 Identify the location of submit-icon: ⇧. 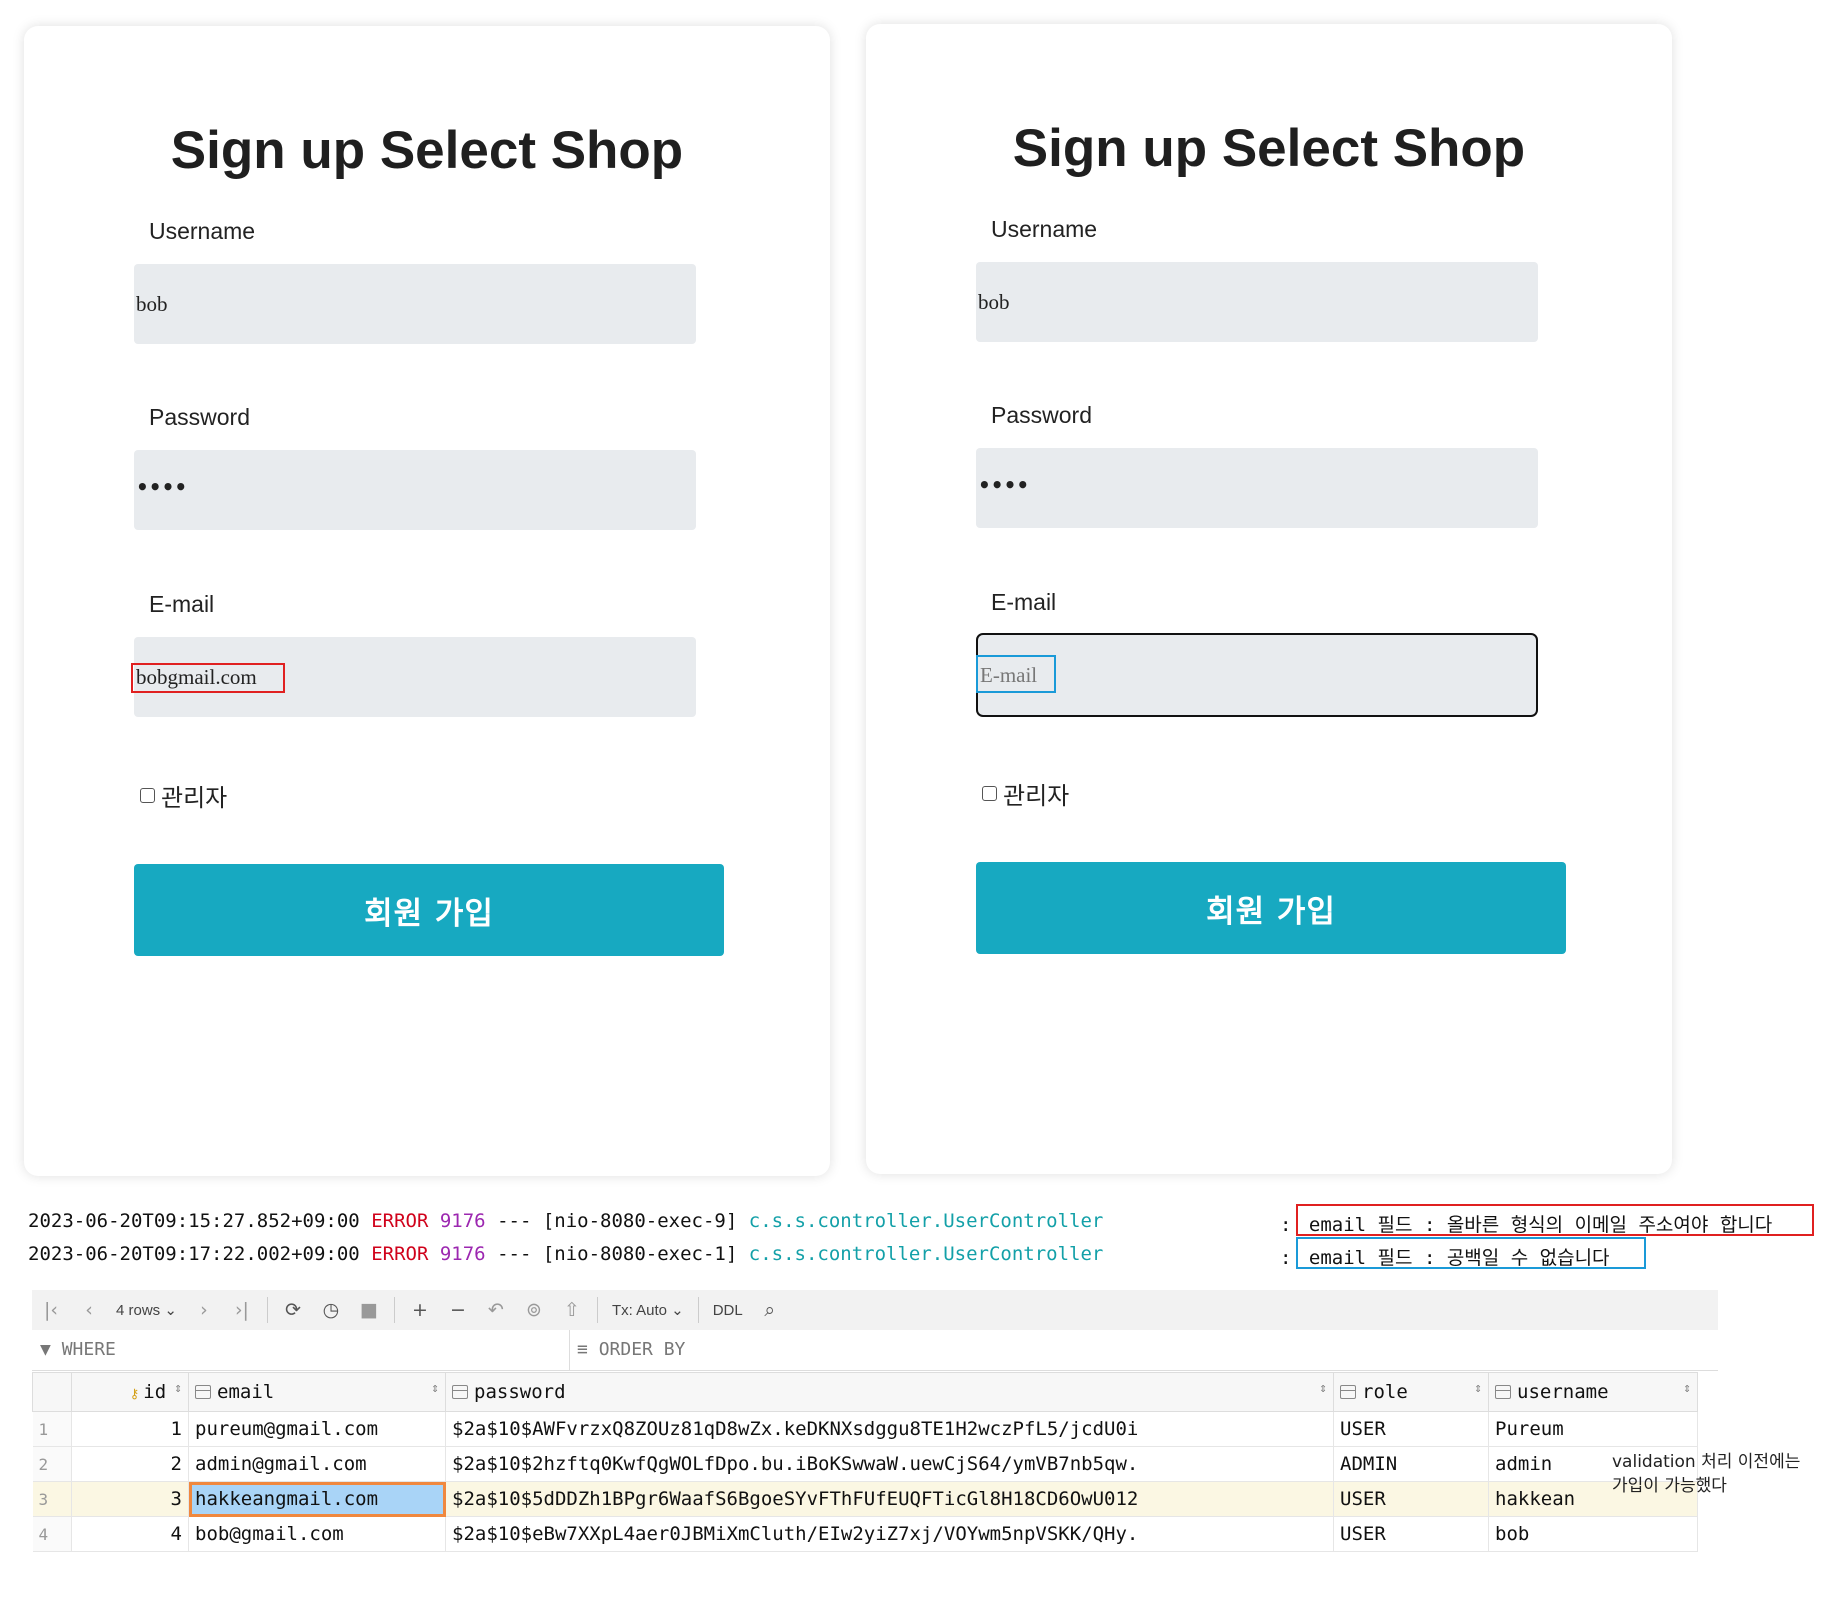
(572, 1310).